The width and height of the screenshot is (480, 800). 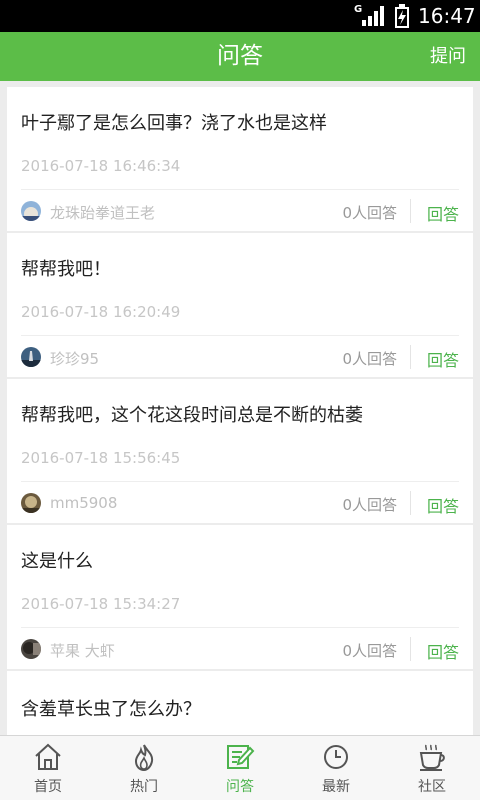 I want to click on tab-qa: 问答, so click(x=240, y=768).